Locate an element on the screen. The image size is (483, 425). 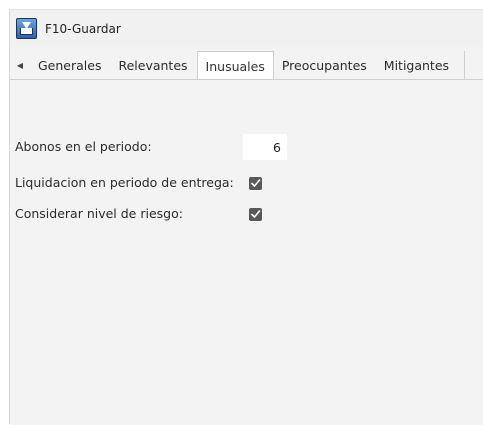
tab-overflow-edge is located at coordinates (468, 65).